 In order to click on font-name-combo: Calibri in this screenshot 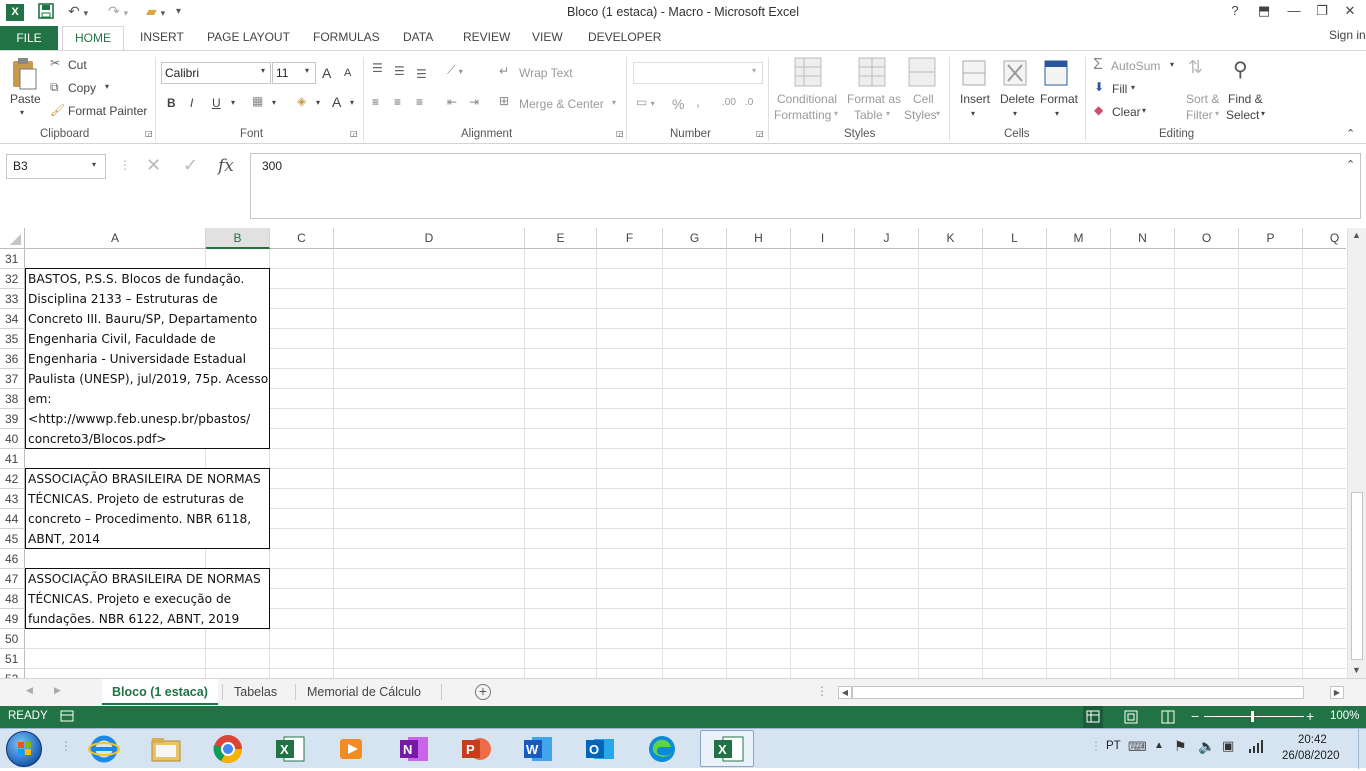, I will do `click(216, 73)`.